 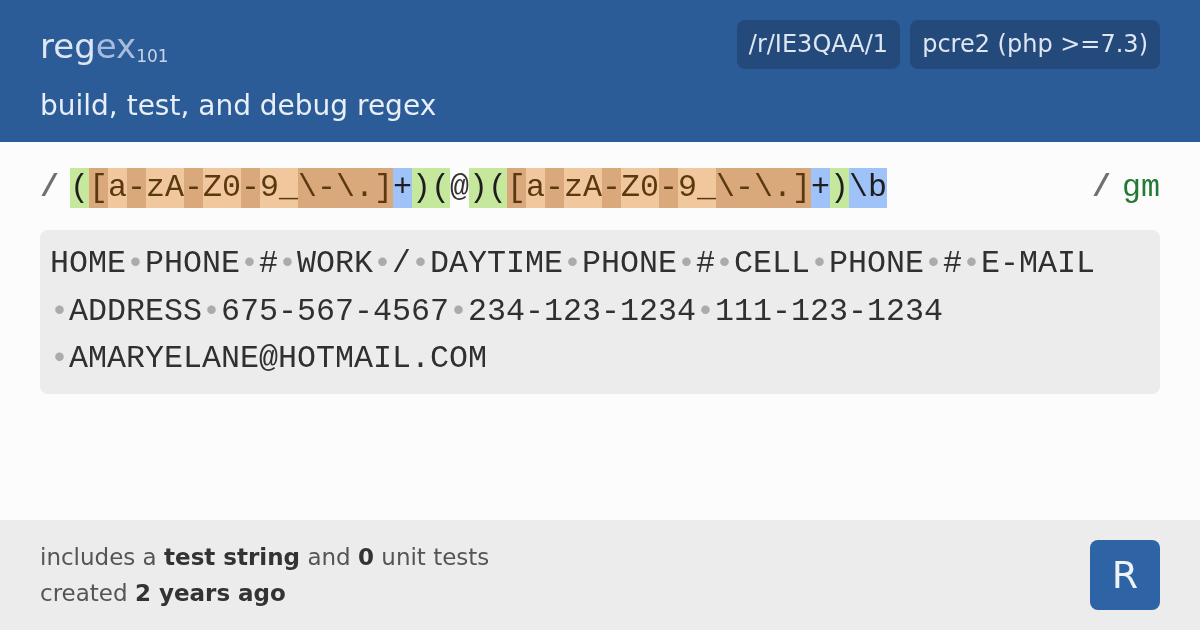 What do you see at coordinates (1141, 188) in the screenshot?
I see `regex-flags: gm` at bounding box center [1141, 188].